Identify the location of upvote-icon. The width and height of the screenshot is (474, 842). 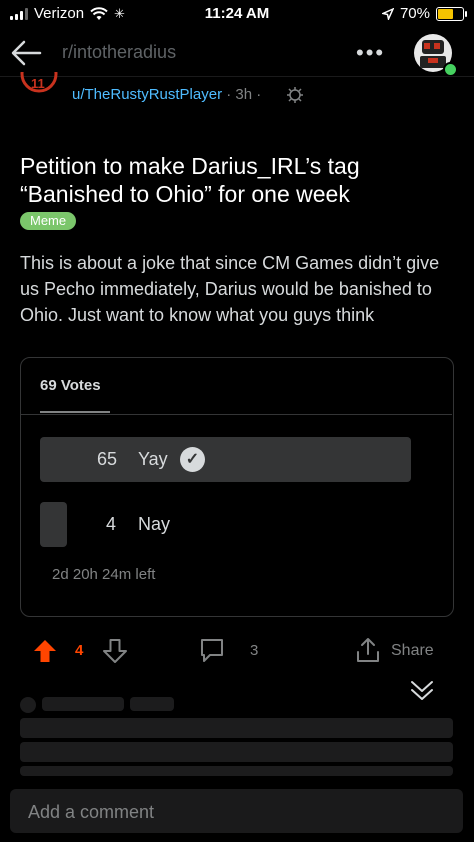
(45, 651).